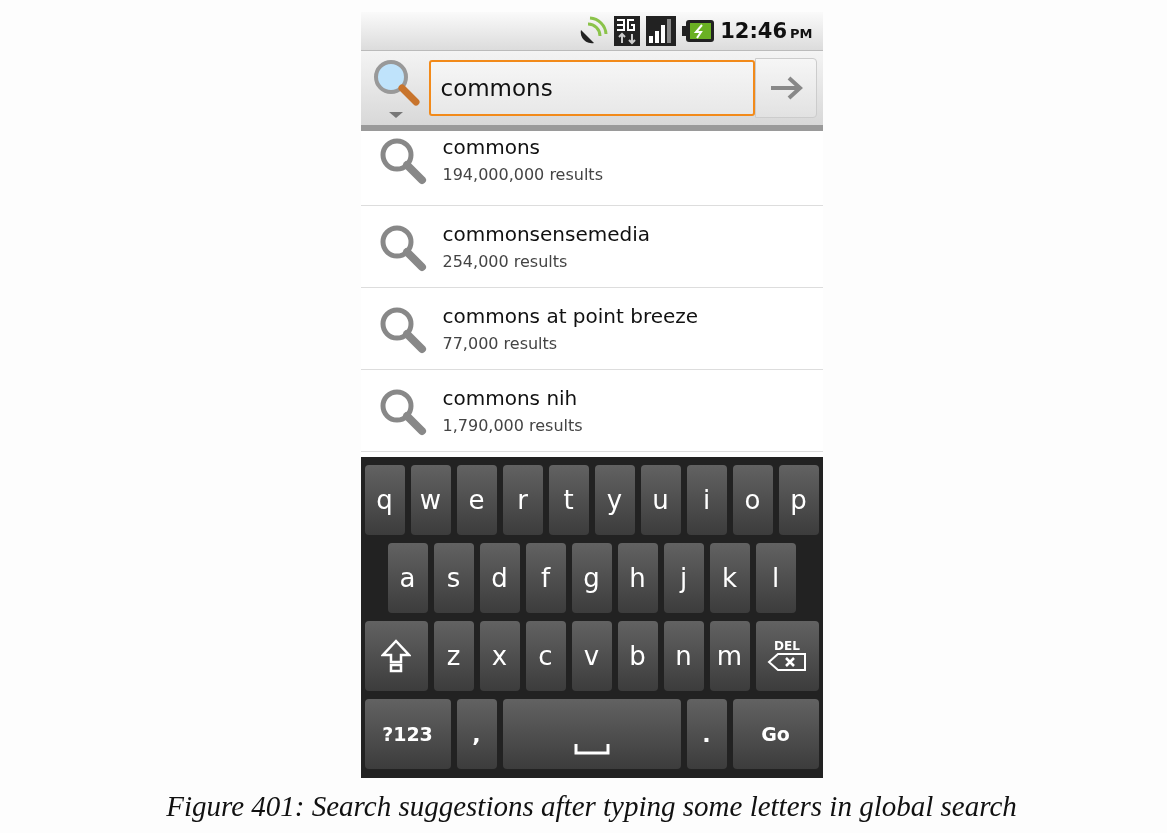  Describe the element at coordinates (683, 578) in the screenshot. I see `key: j` at that location.